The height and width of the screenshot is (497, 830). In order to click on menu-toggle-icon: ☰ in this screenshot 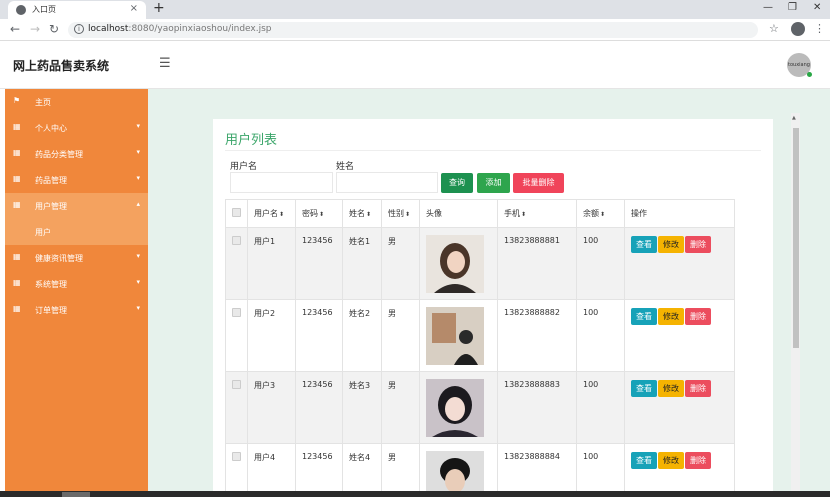, I will do `click(165, 63)`.